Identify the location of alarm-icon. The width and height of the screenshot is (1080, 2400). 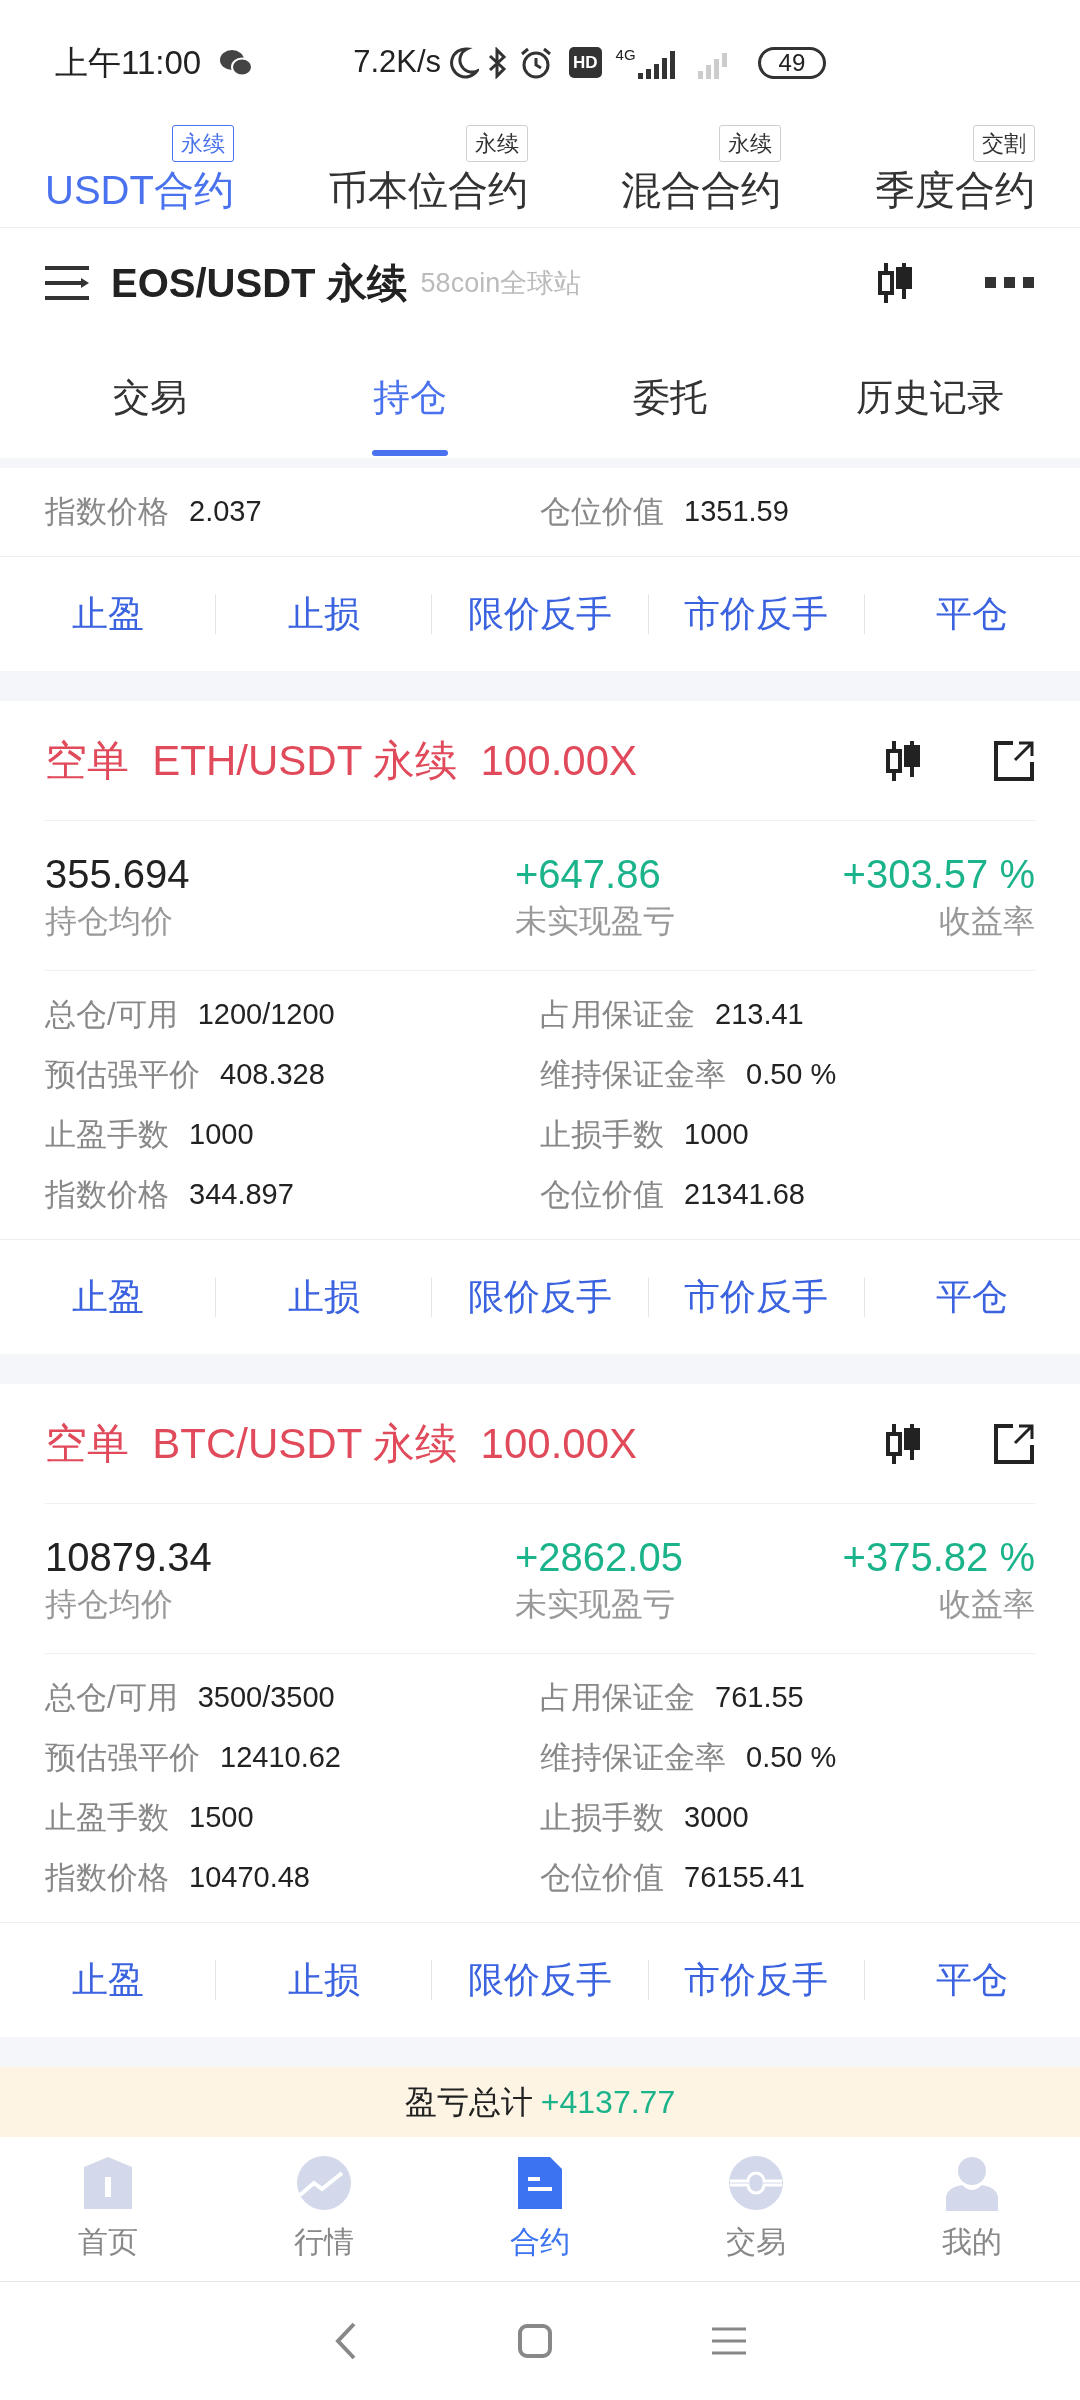
(536, 62).